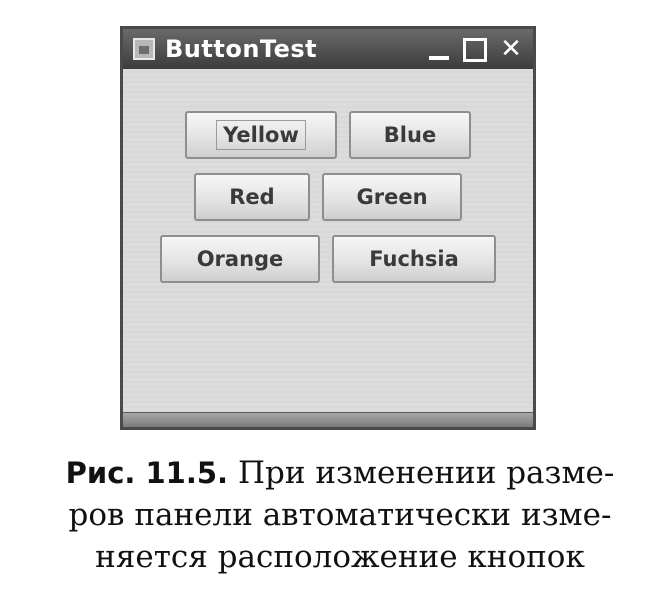  I want to click on minimize-icon, so click(439, 49).